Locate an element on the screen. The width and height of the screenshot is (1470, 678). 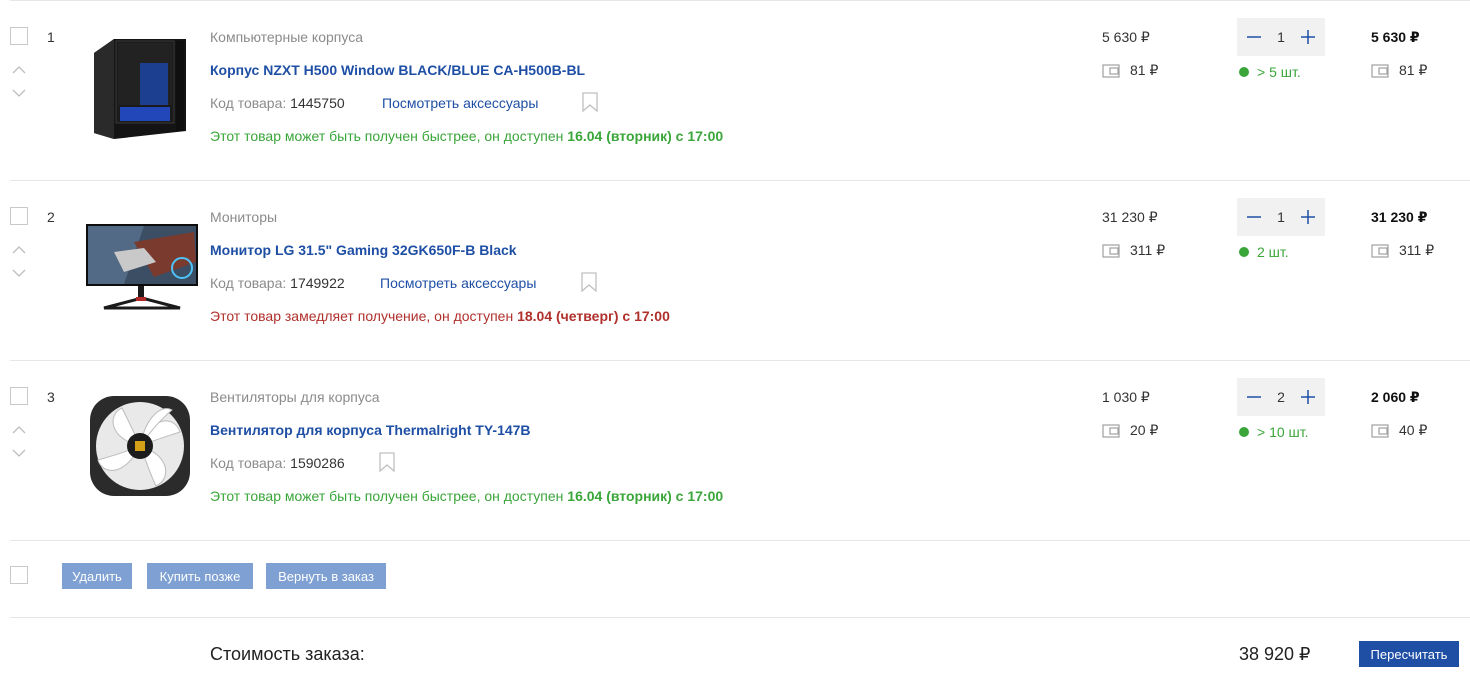
stock-status: 2 шт. is located at coordinates (1264, 252).